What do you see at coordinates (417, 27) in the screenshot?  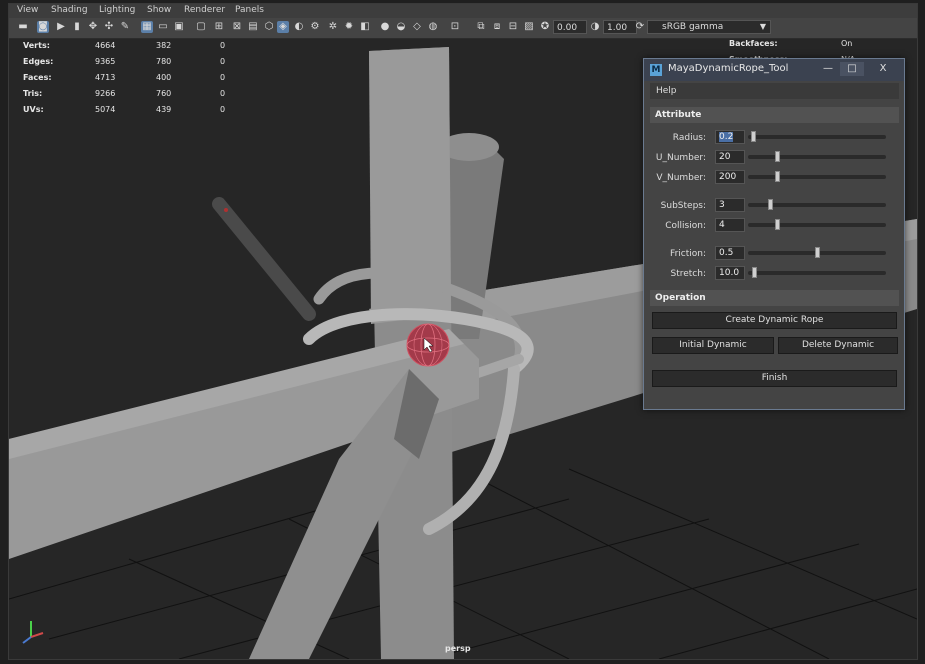 I see `ambient-icon: ◇` at bounding box center [417, 27].